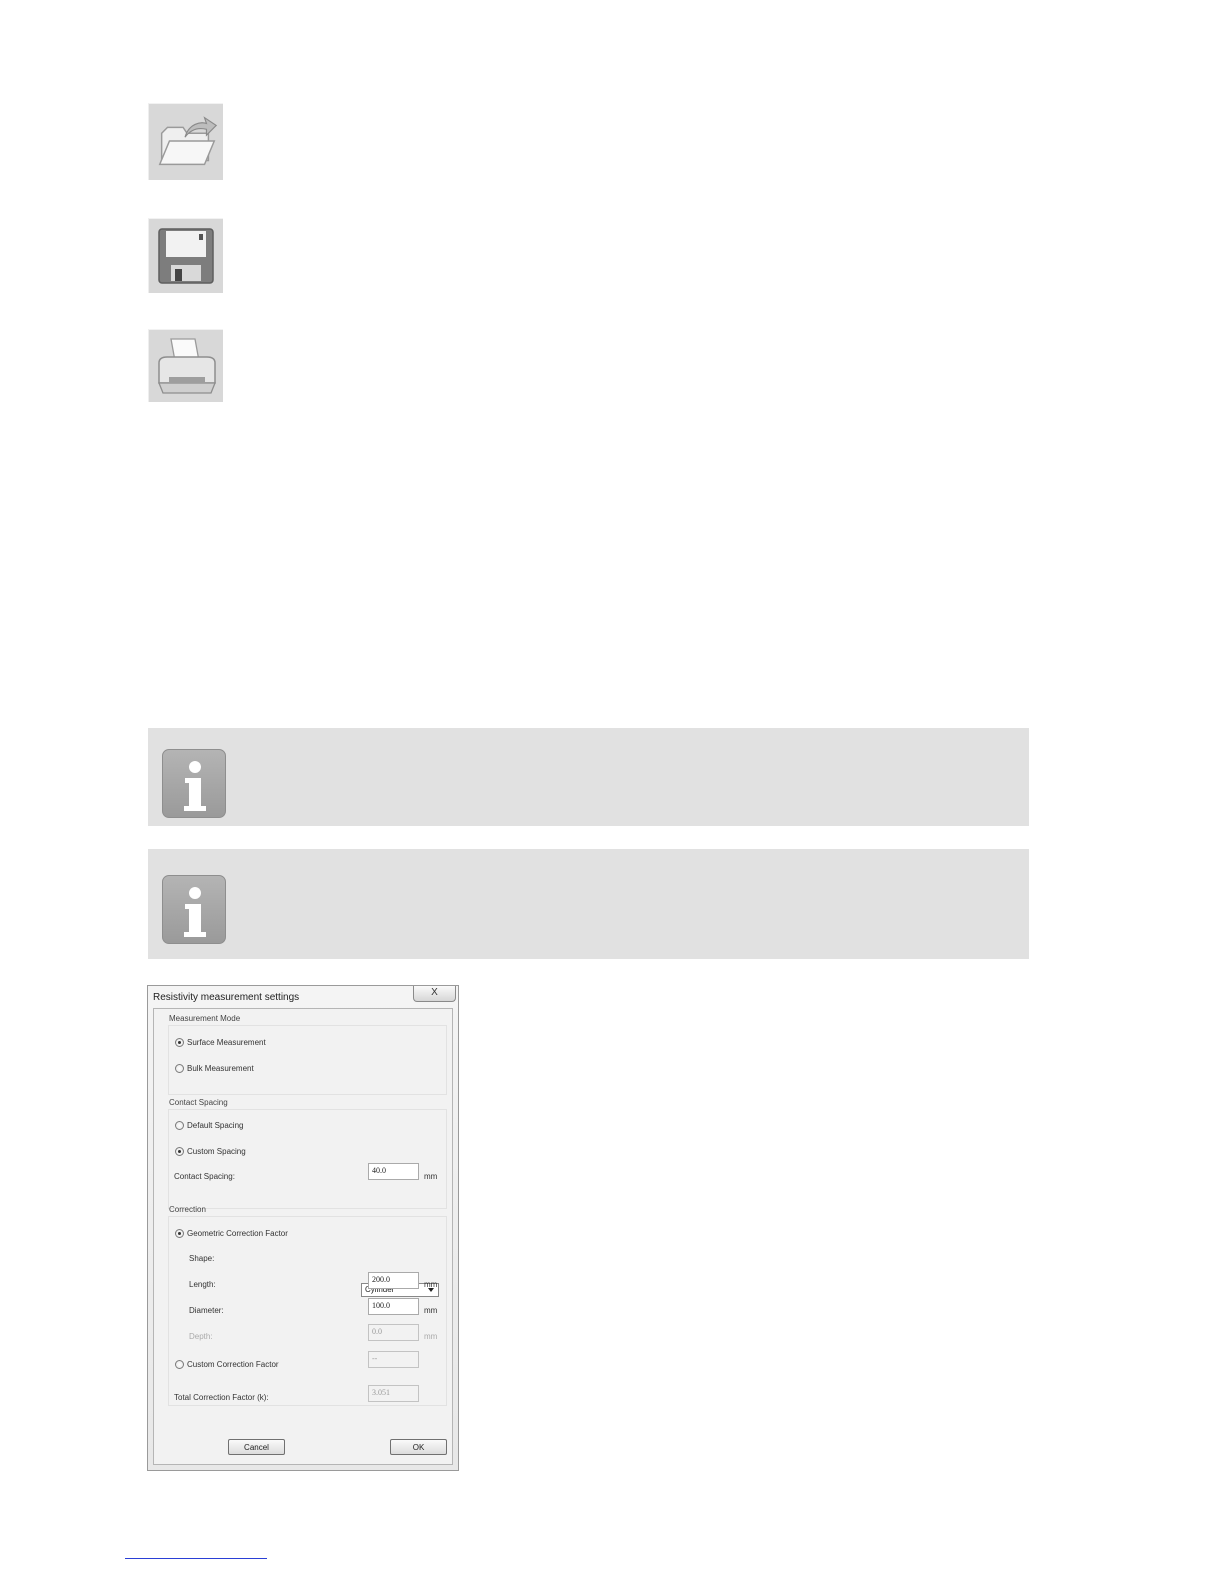  I want to click on total-correction-label: Total Correction Factor (k):, so click(221, 1397).